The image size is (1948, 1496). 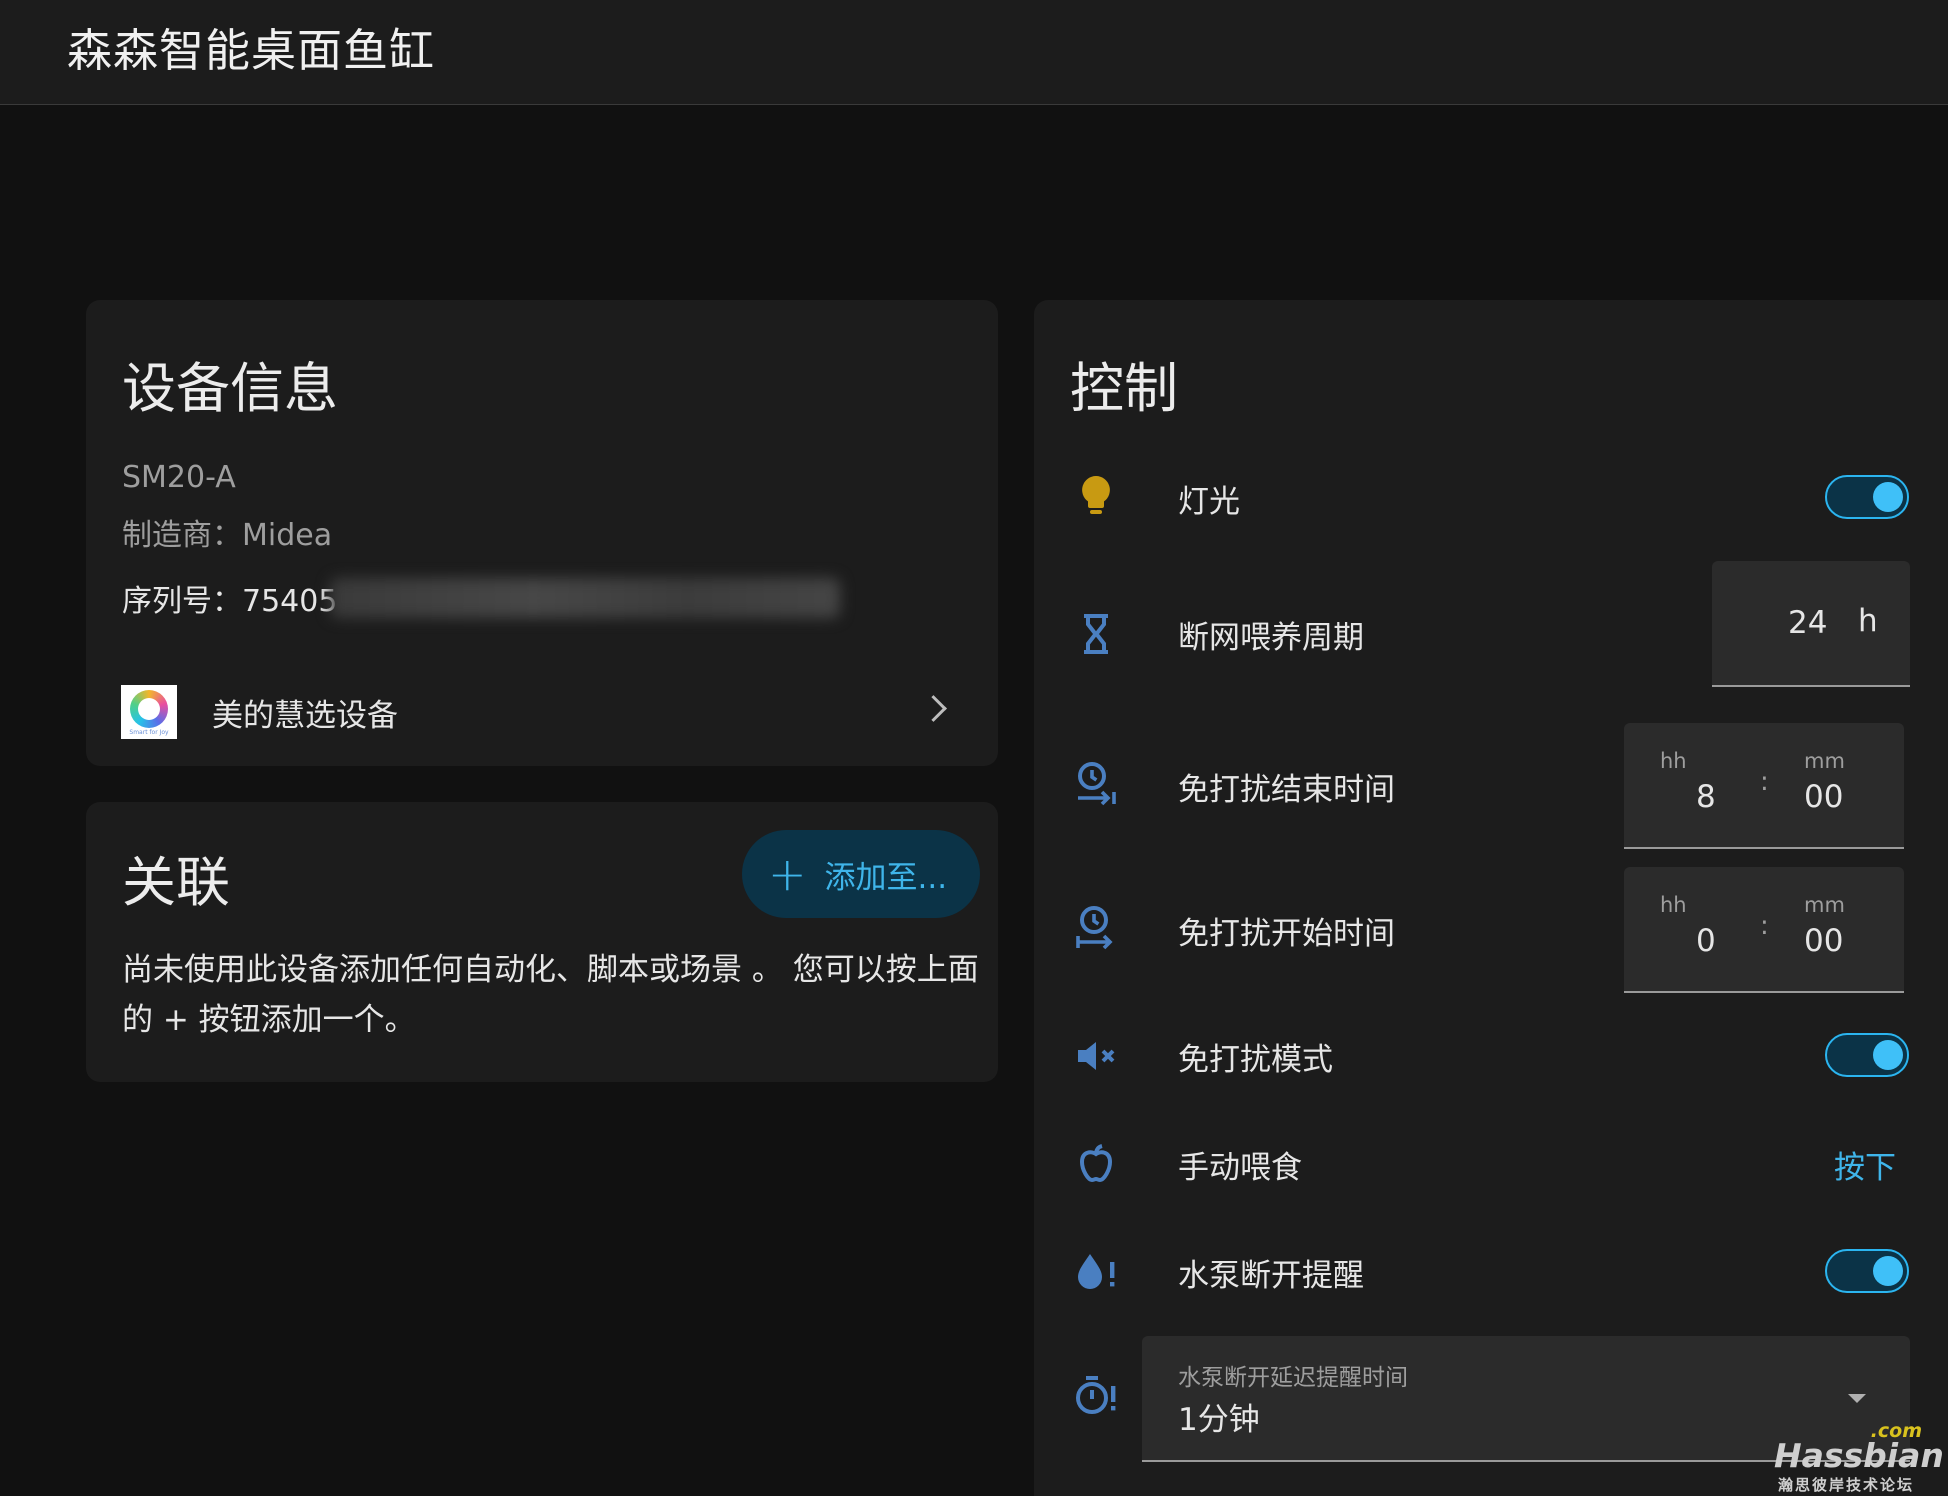 What do you see at coordinates (1209, 502) in the screenshot?
I see `light-label: 灯光` at bounding box center [1209, 502].